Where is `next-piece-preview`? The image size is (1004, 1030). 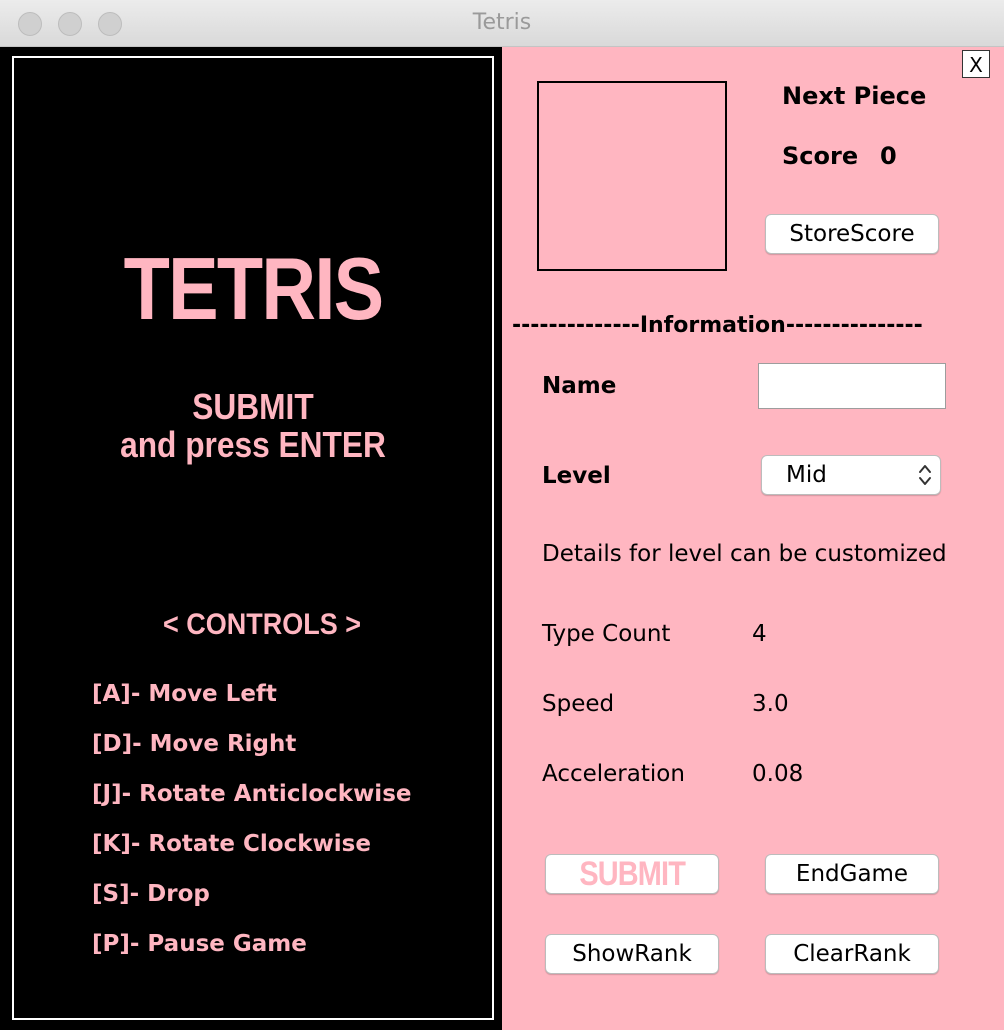
next-piece-preview is located at coordinates (632, 176).